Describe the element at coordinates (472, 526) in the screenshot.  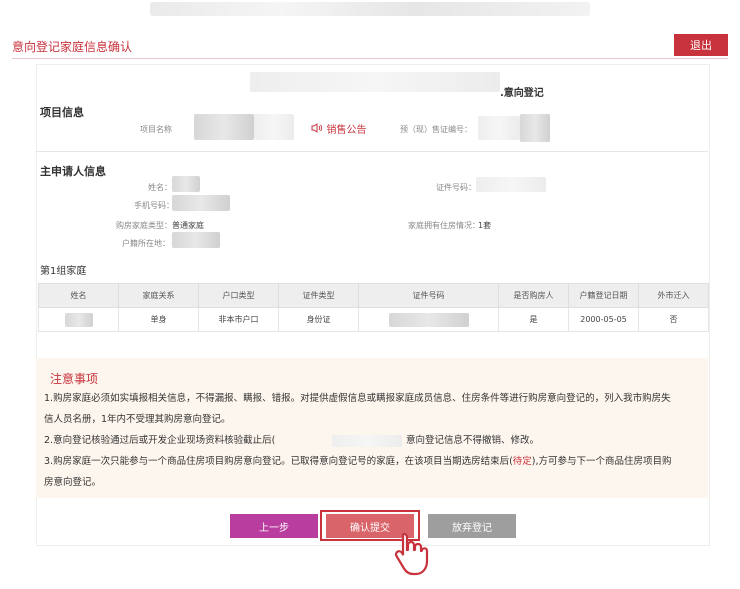
I see `abandon-registration-button: 放弃登记` at that location.